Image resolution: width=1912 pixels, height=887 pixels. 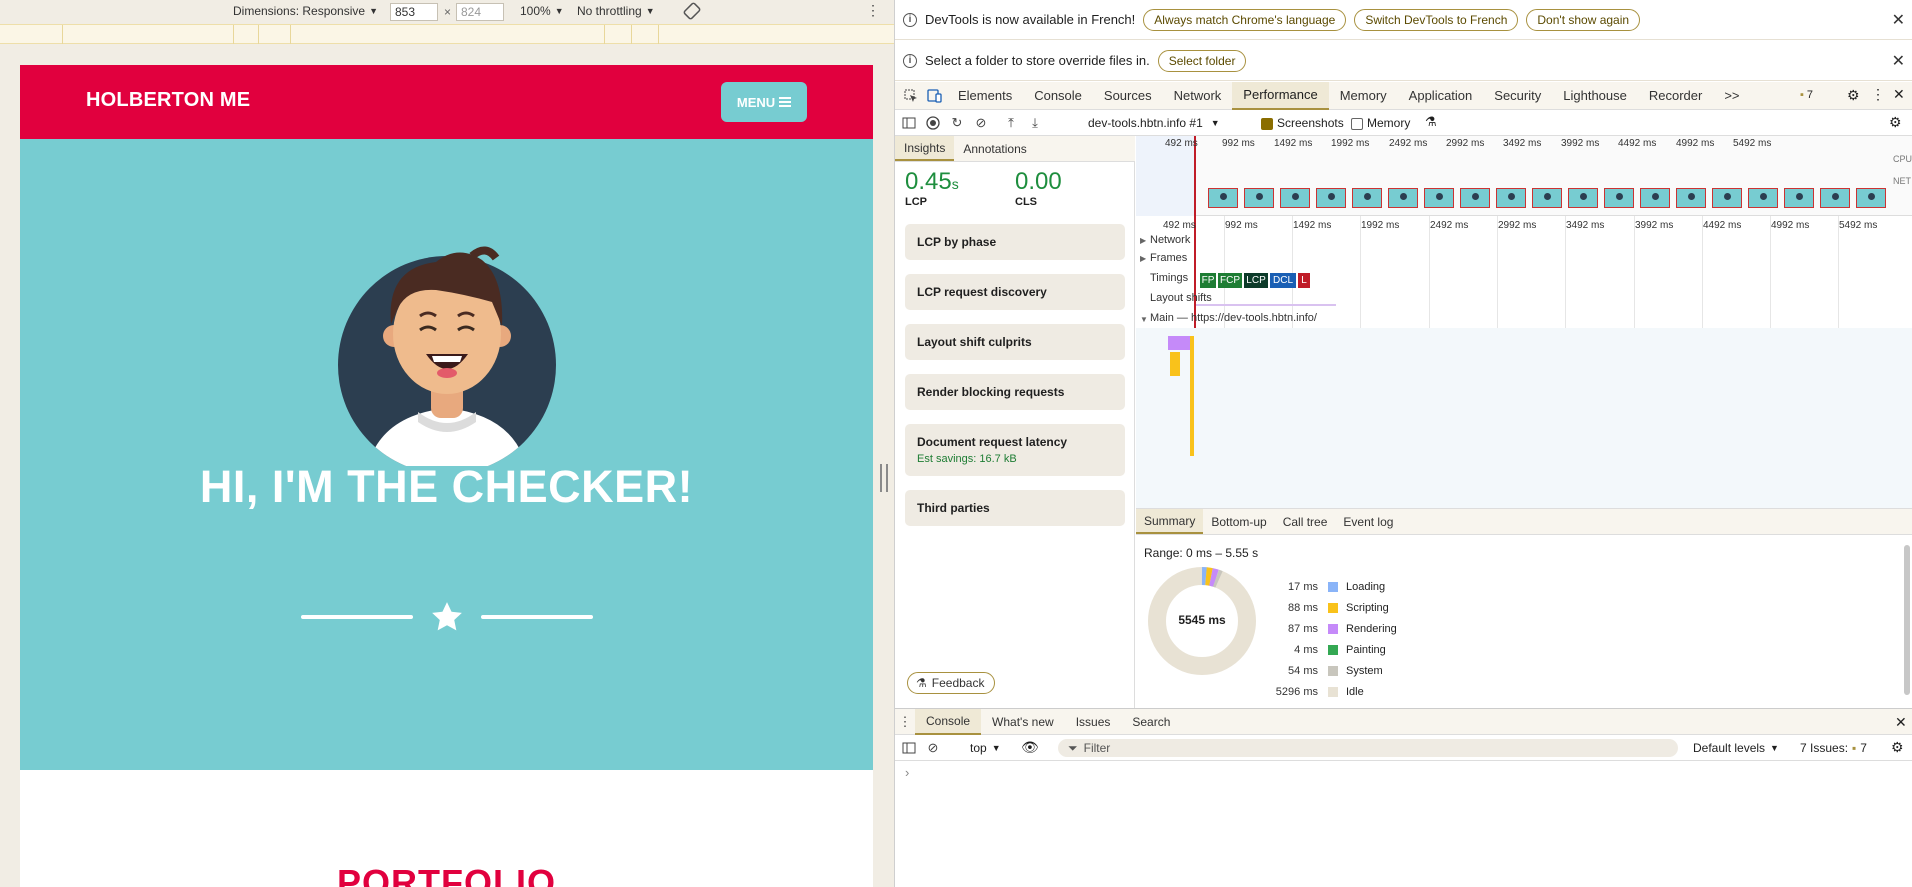 What do you see at coordinates (692, 12) in the screenshot?
I see `rotate-icon` at bounding box center [692, 12].